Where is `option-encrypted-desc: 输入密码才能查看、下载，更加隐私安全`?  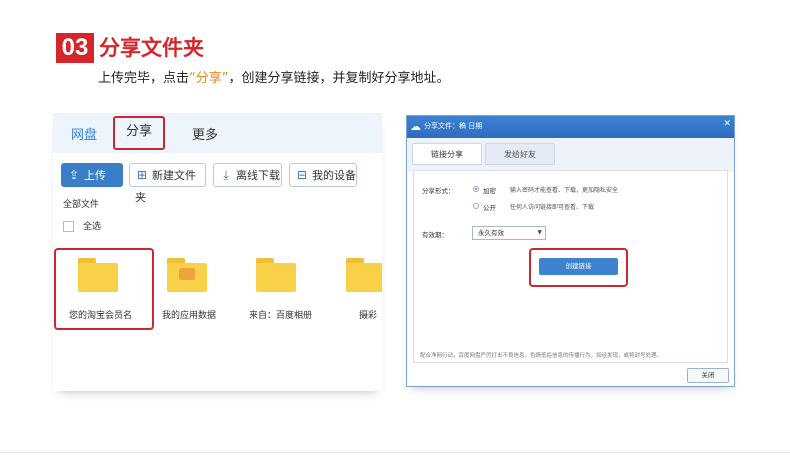 option-encrypted-desc: 输入密码才能查看、下载，更加隐私安全 is located at coordinates (564, 190).